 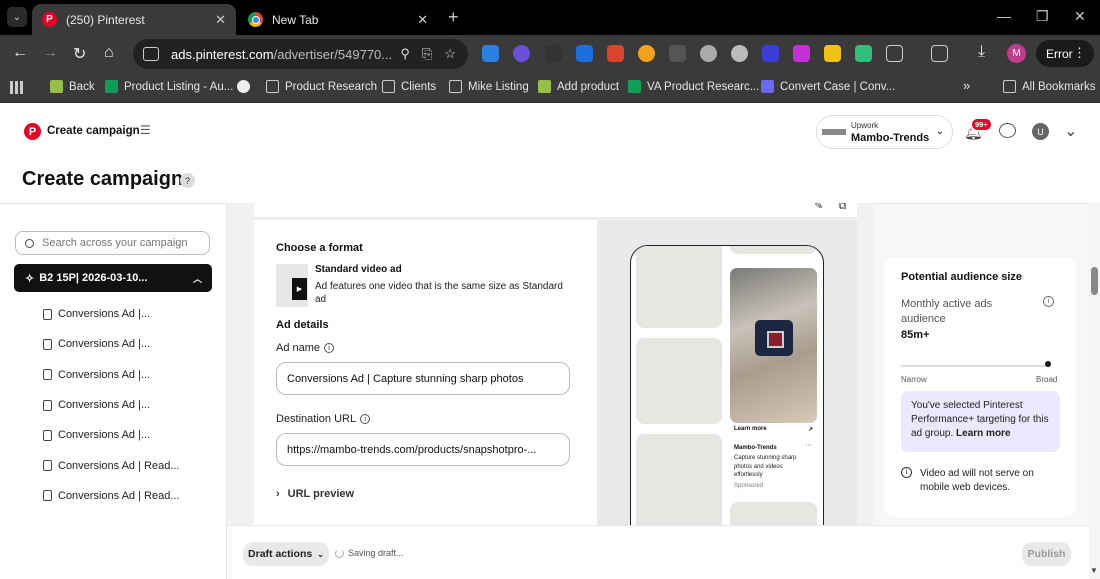 I want to click on ad-device-icon, so click(x=47, y=405).